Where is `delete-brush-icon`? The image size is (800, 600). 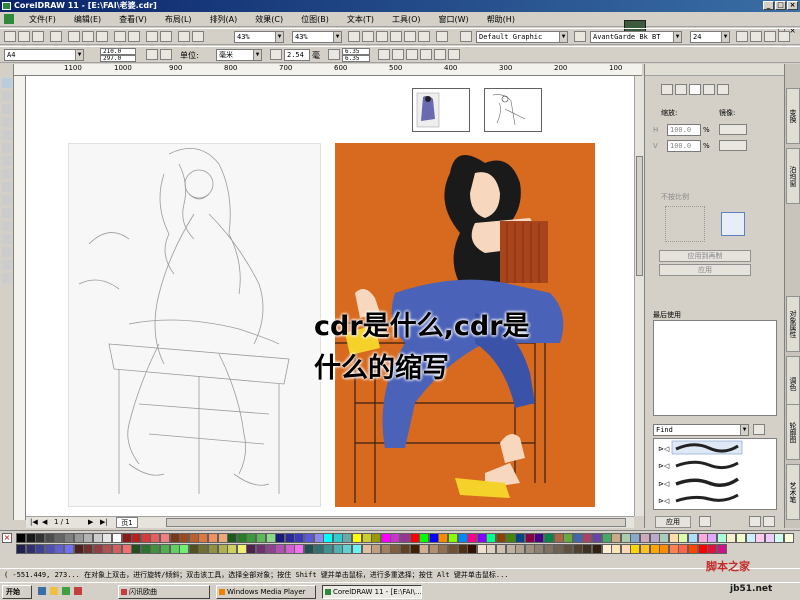
delete-brush-icon is located at coordinates (769, 521).